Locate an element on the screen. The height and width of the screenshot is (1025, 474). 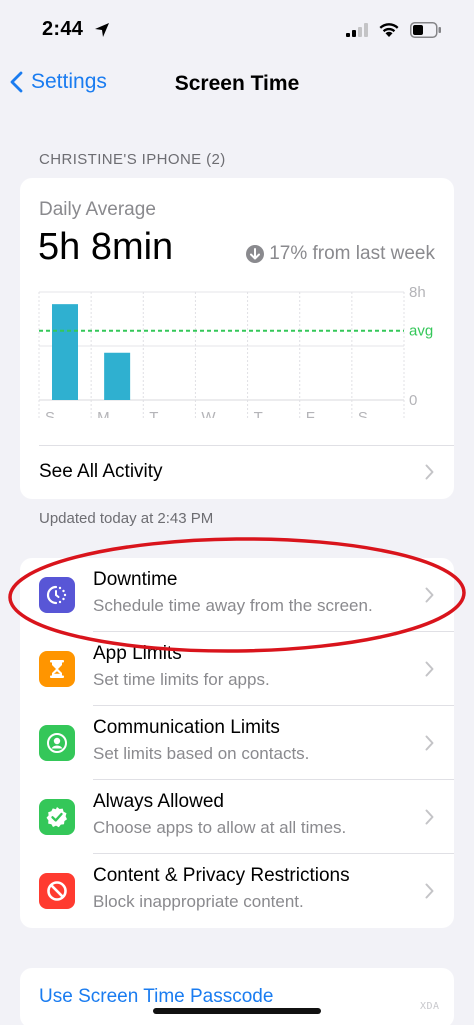
row-subtitle: Set limits based on contacts. is located at coordinates (201, 753).